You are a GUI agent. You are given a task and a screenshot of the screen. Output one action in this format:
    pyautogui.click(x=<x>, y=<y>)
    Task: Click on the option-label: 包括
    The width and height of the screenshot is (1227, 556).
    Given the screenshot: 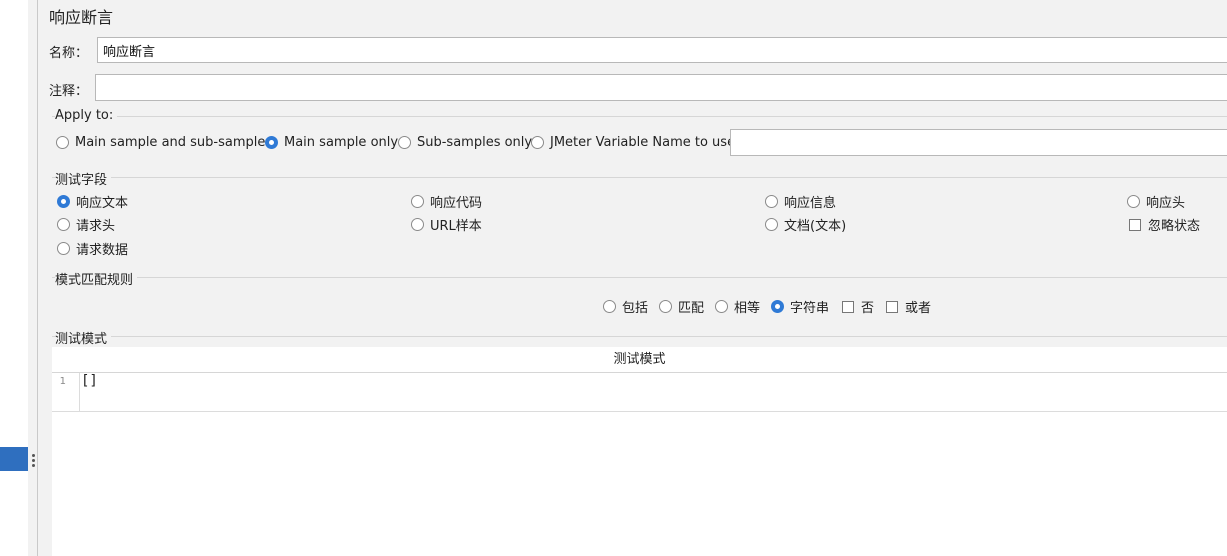 What is the action you would take?
    pyautogui.click(x=635, y=308)
    